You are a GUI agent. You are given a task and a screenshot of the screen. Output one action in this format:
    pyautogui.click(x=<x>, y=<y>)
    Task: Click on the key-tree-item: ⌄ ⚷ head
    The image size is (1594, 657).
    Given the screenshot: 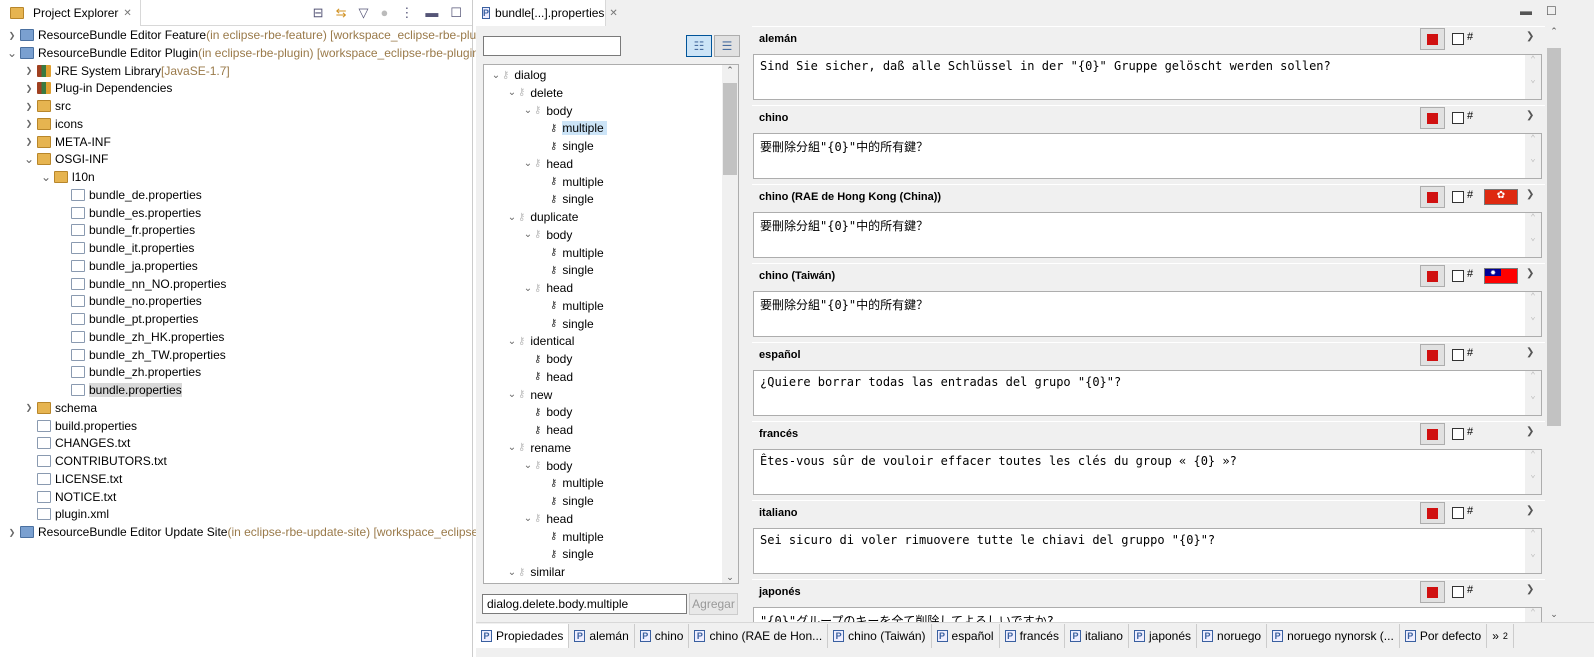 What is the action you would take?
    pyautogui.click(x=547, y=164)
    